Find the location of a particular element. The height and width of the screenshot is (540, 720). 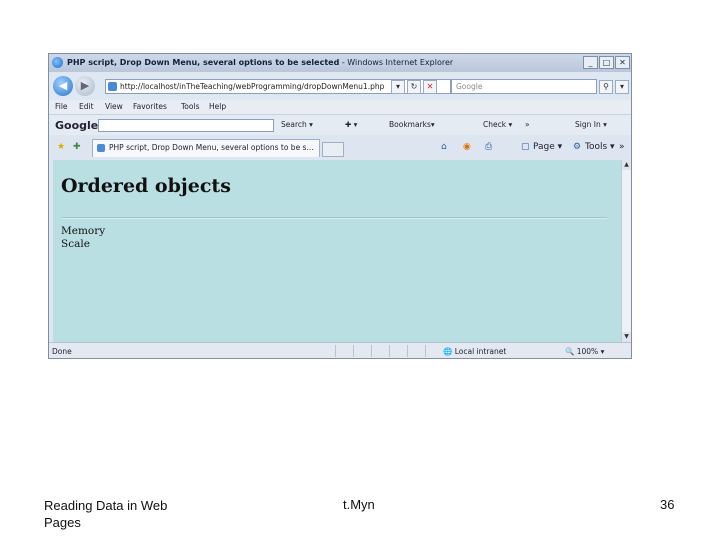

feeds-icon: ◉ is located at coordinates (467, 147).